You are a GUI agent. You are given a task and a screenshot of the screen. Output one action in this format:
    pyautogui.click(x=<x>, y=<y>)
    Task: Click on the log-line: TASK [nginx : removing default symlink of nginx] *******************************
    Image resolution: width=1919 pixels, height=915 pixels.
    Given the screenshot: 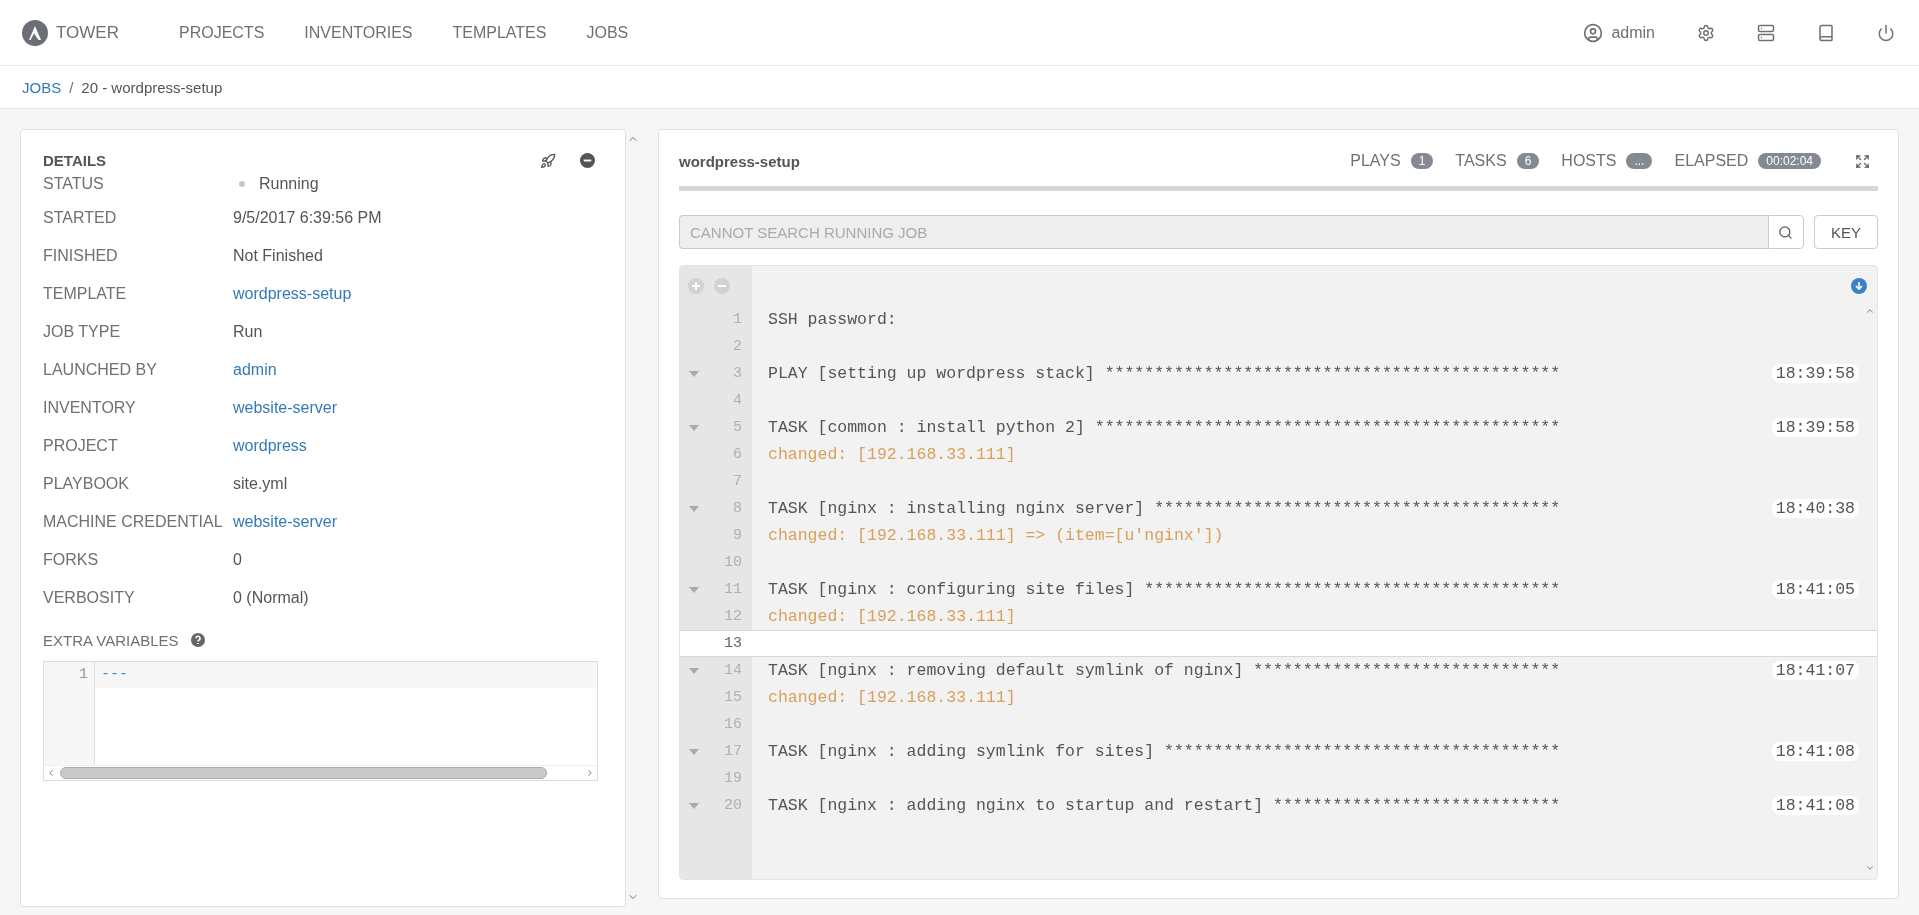 What is the action you would take?
    pyautogui.click(x=1164, y=670)
    